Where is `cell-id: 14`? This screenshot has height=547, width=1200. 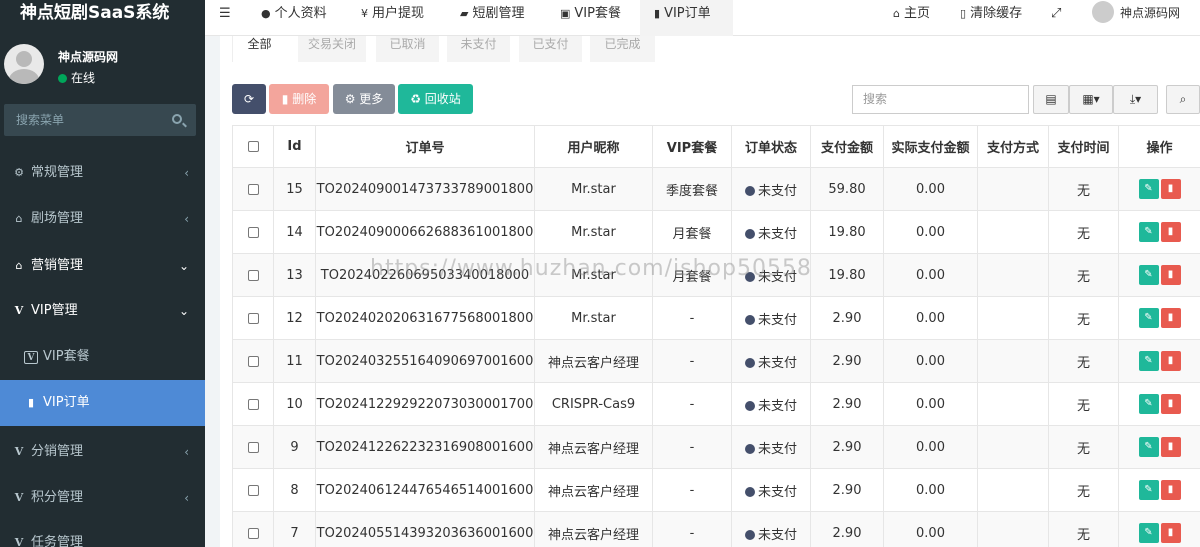
cell-id: 14 is located at coordinates (294, 232).